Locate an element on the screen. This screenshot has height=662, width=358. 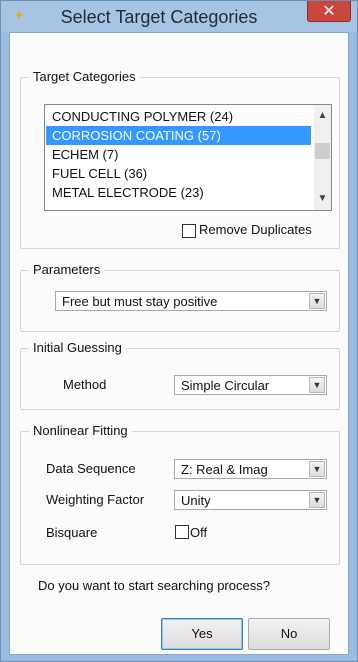
parameters-legend: Parameters is located at coordinates (67, 270).